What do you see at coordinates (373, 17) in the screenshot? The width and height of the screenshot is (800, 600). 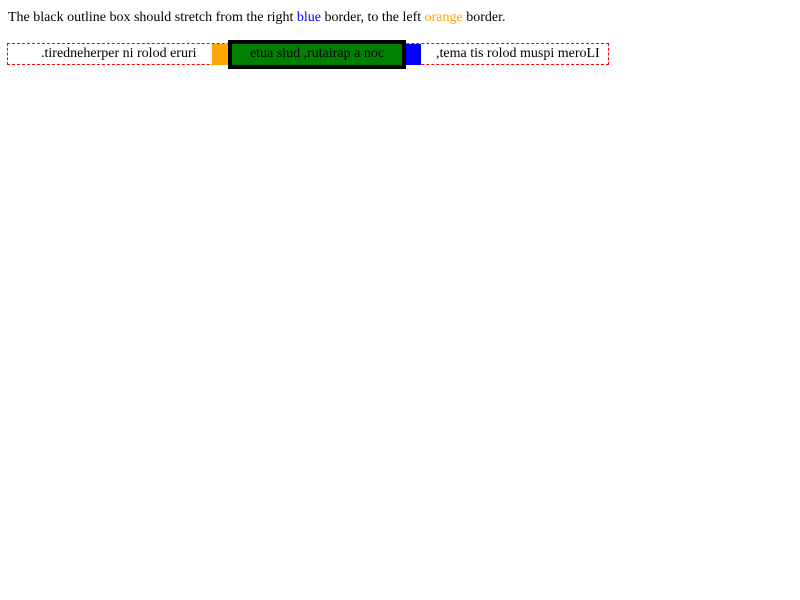 I see `instruction-middle: border, to the left` at bounding box center [373, 17].